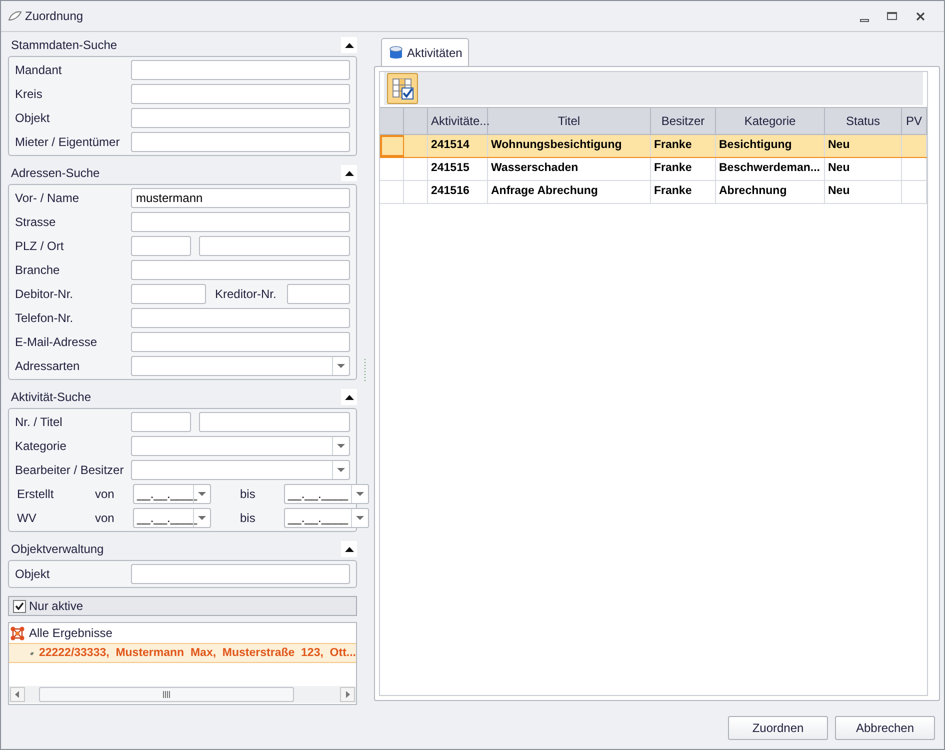 Image resolution: width=945 pixels, height=750 pixels. I want to click on column-chooser-button, so click(402, 88).